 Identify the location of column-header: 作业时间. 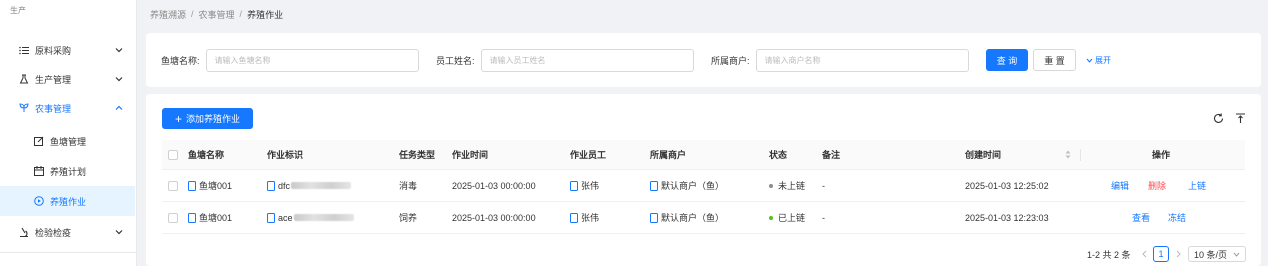
(470, 155).